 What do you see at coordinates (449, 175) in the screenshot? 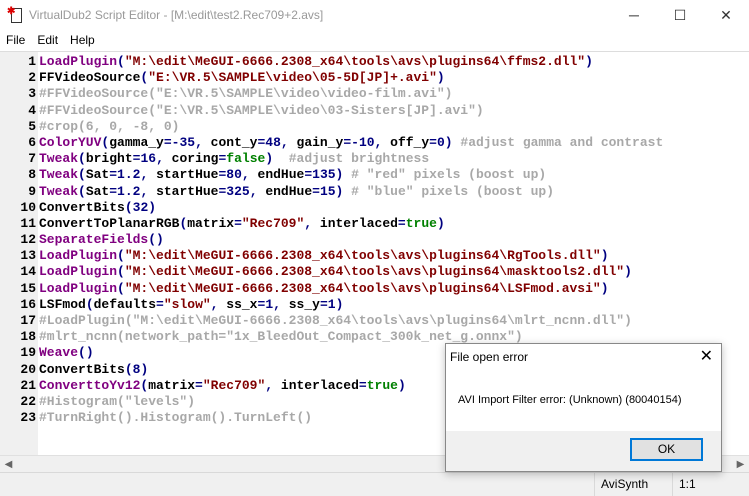
I see `code-token: # "red" pixels (boost up)` at bounding box center [449, 175].